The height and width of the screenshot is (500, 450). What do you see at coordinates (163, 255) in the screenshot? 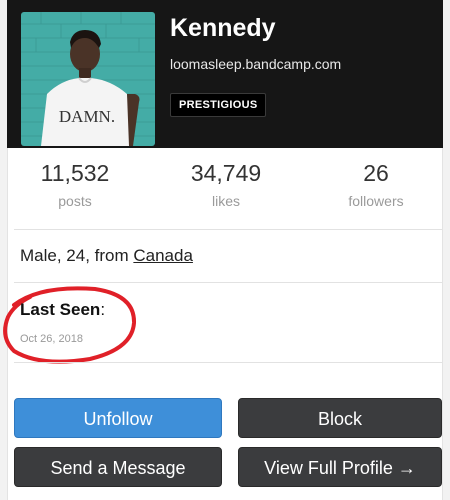
I see `country-link: Canada` at bounding box center [163, 255].